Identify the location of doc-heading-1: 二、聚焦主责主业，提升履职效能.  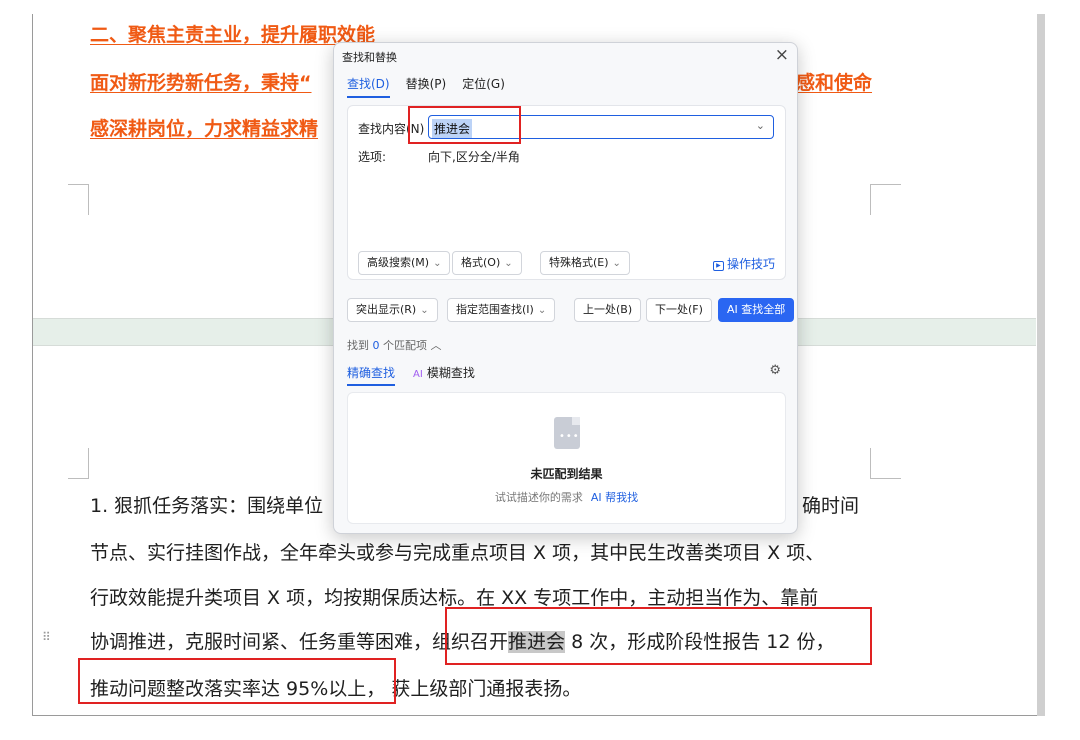
(233, 35).